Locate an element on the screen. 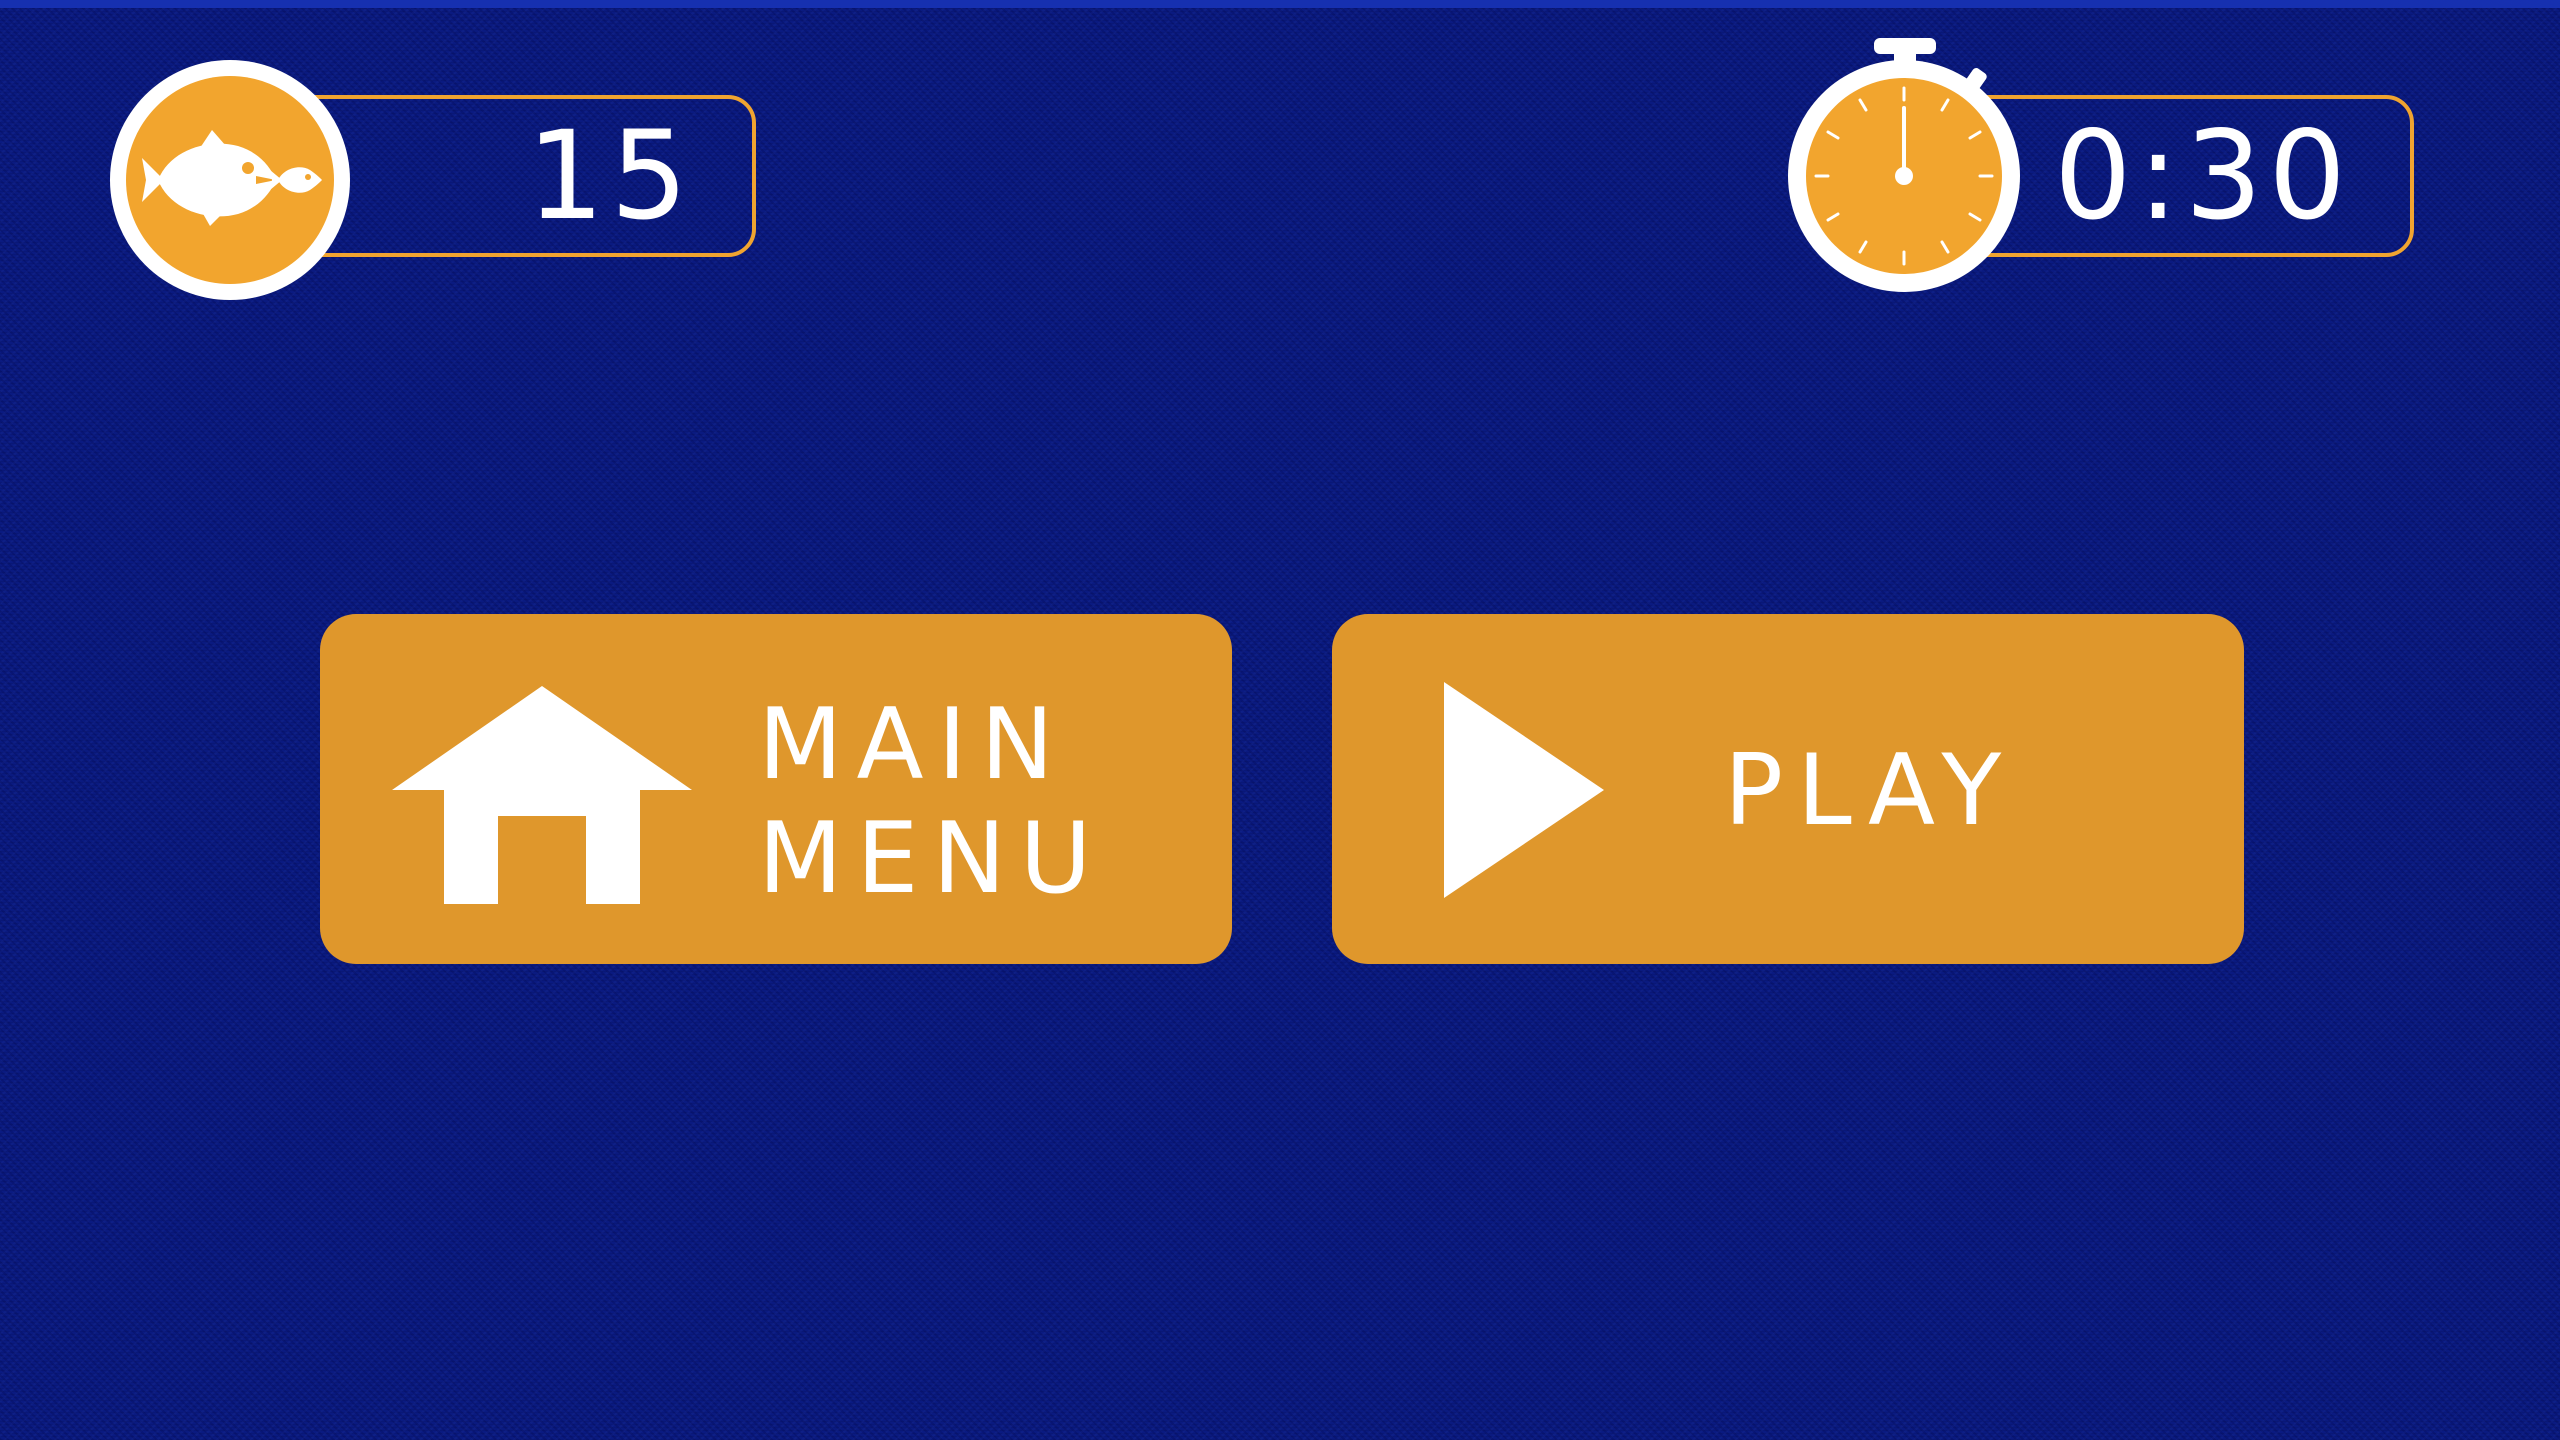 The height and width of the screenshot is (1440, 2560). home-icon-graphic is located at coordinates (542, 795).